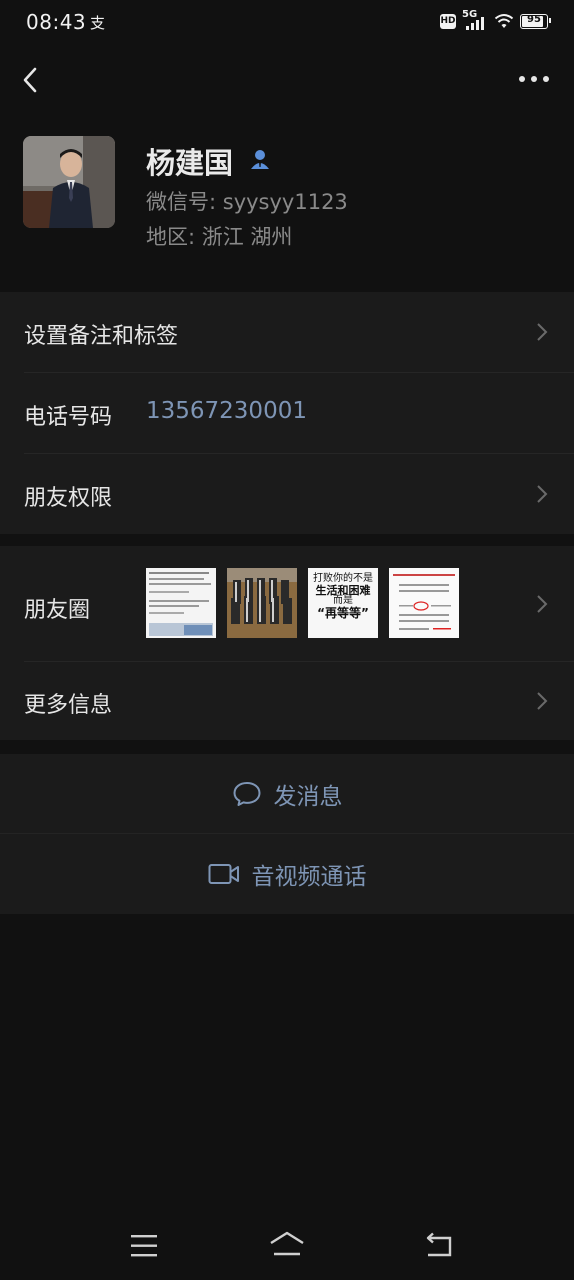 This screenshot has width=574, height=1280. Describe the element at coordinates (190, 163) in the screenshot. I see `contact-name: 杨建国` at that location.